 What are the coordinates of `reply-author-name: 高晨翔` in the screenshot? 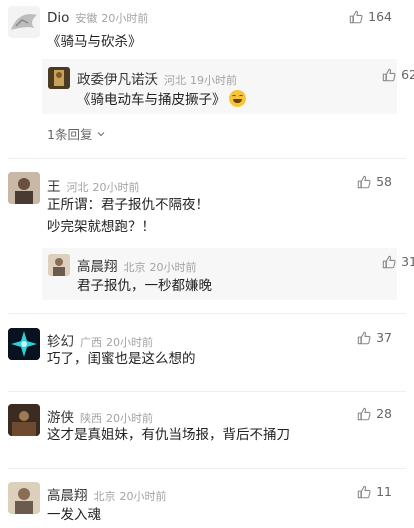 It's located at (97, 265).